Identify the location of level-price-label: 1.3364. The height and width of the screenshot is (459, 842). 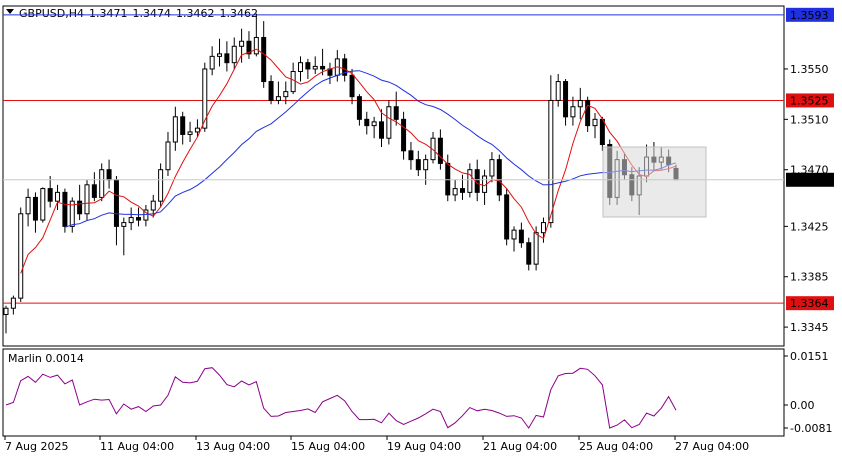
(809, 303).